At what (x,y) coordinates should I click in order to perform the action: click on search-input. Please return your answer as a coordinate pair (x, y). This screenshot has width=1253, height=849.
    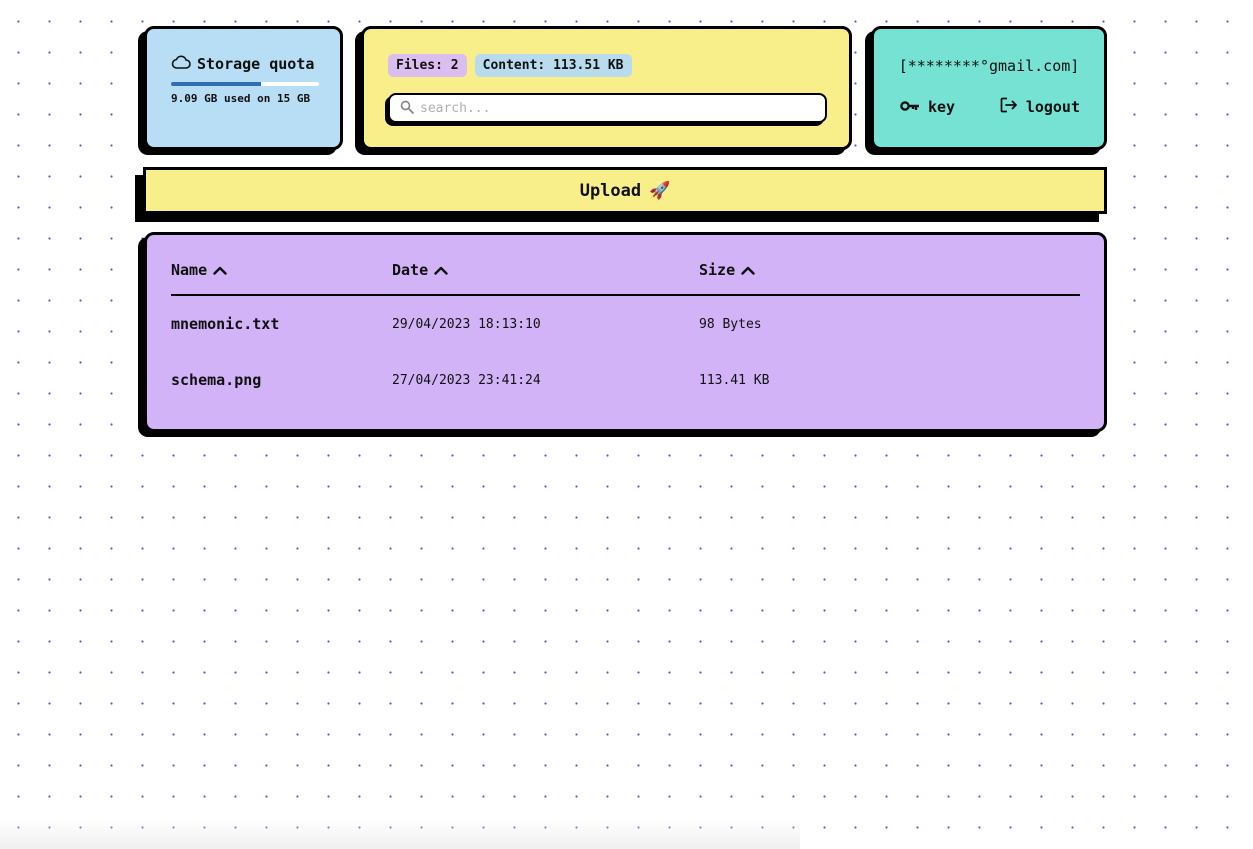
    Looking at the image, I should click on (610, 108).